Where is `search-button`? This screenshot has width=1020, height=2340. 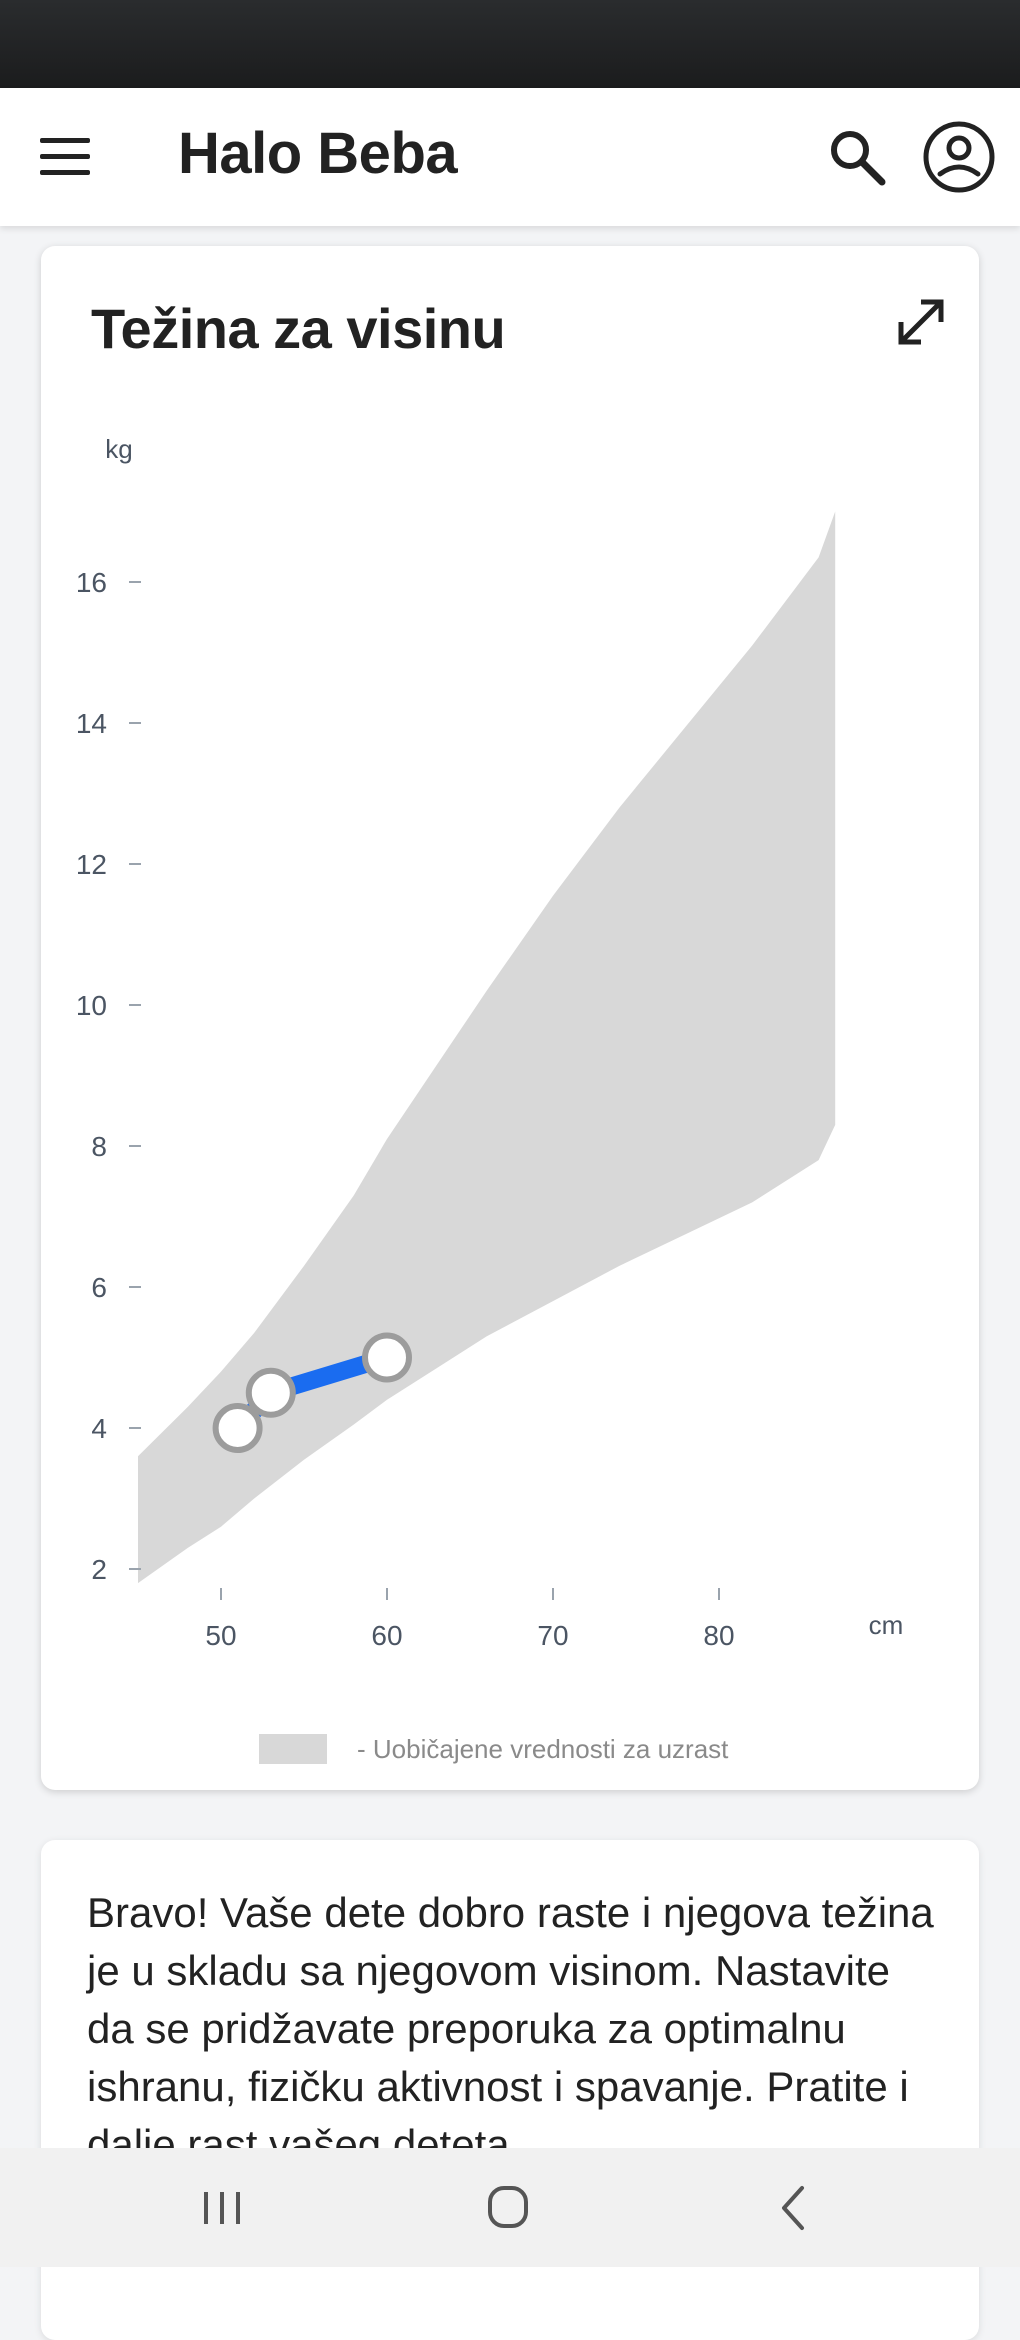
search-button is located at coordinates (858, 158).